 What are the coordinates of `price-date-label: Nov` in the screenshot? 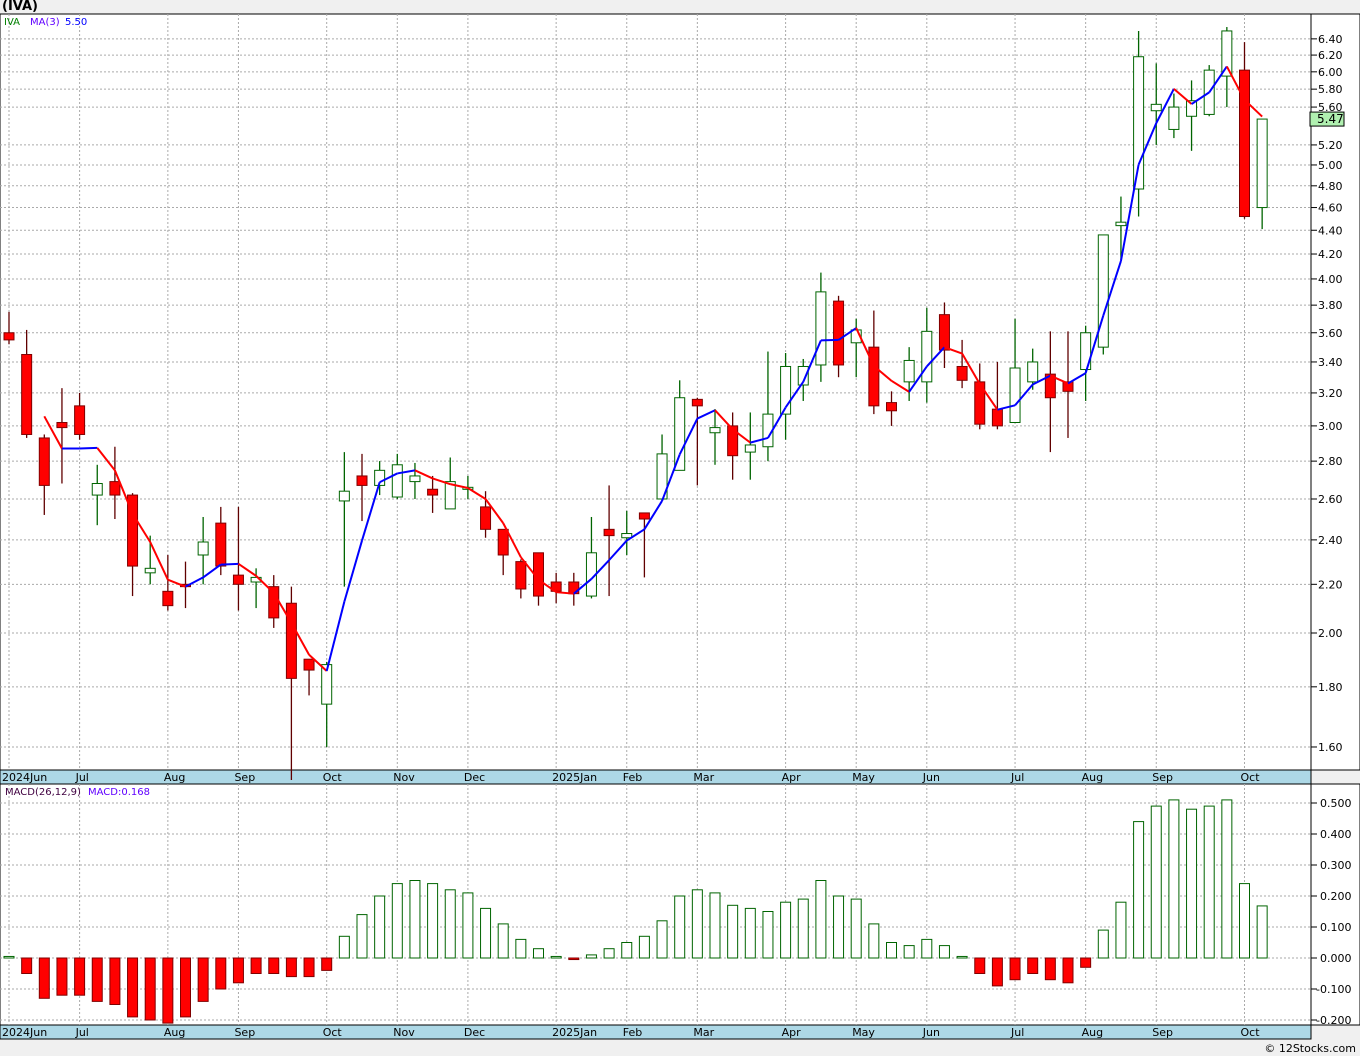 It's located at (404, 777).